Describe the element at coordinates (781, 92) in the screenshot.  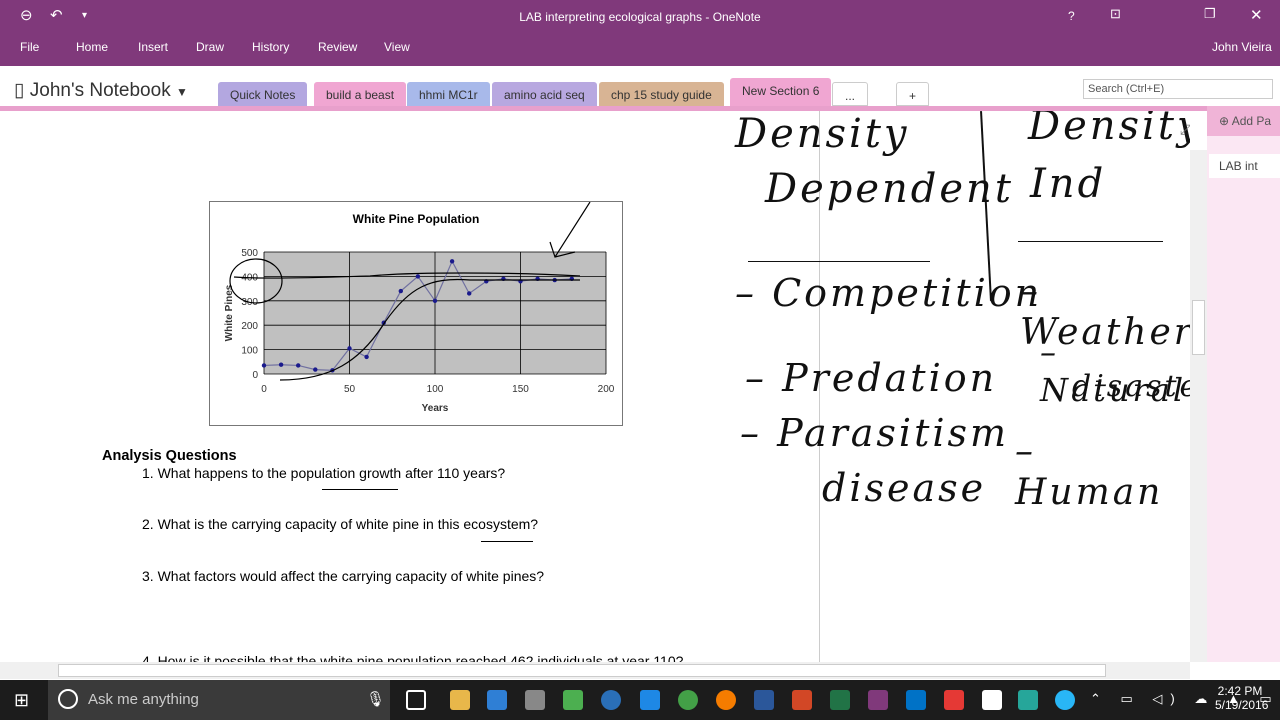
I see `section-tab: New Section 6` at that location.